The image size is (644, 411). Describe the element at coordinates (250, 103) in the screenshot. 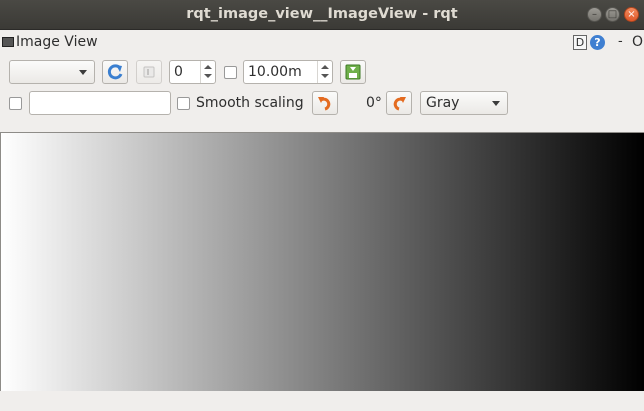

I see `smooth-scaling-label: Smooth scaling` at that location.